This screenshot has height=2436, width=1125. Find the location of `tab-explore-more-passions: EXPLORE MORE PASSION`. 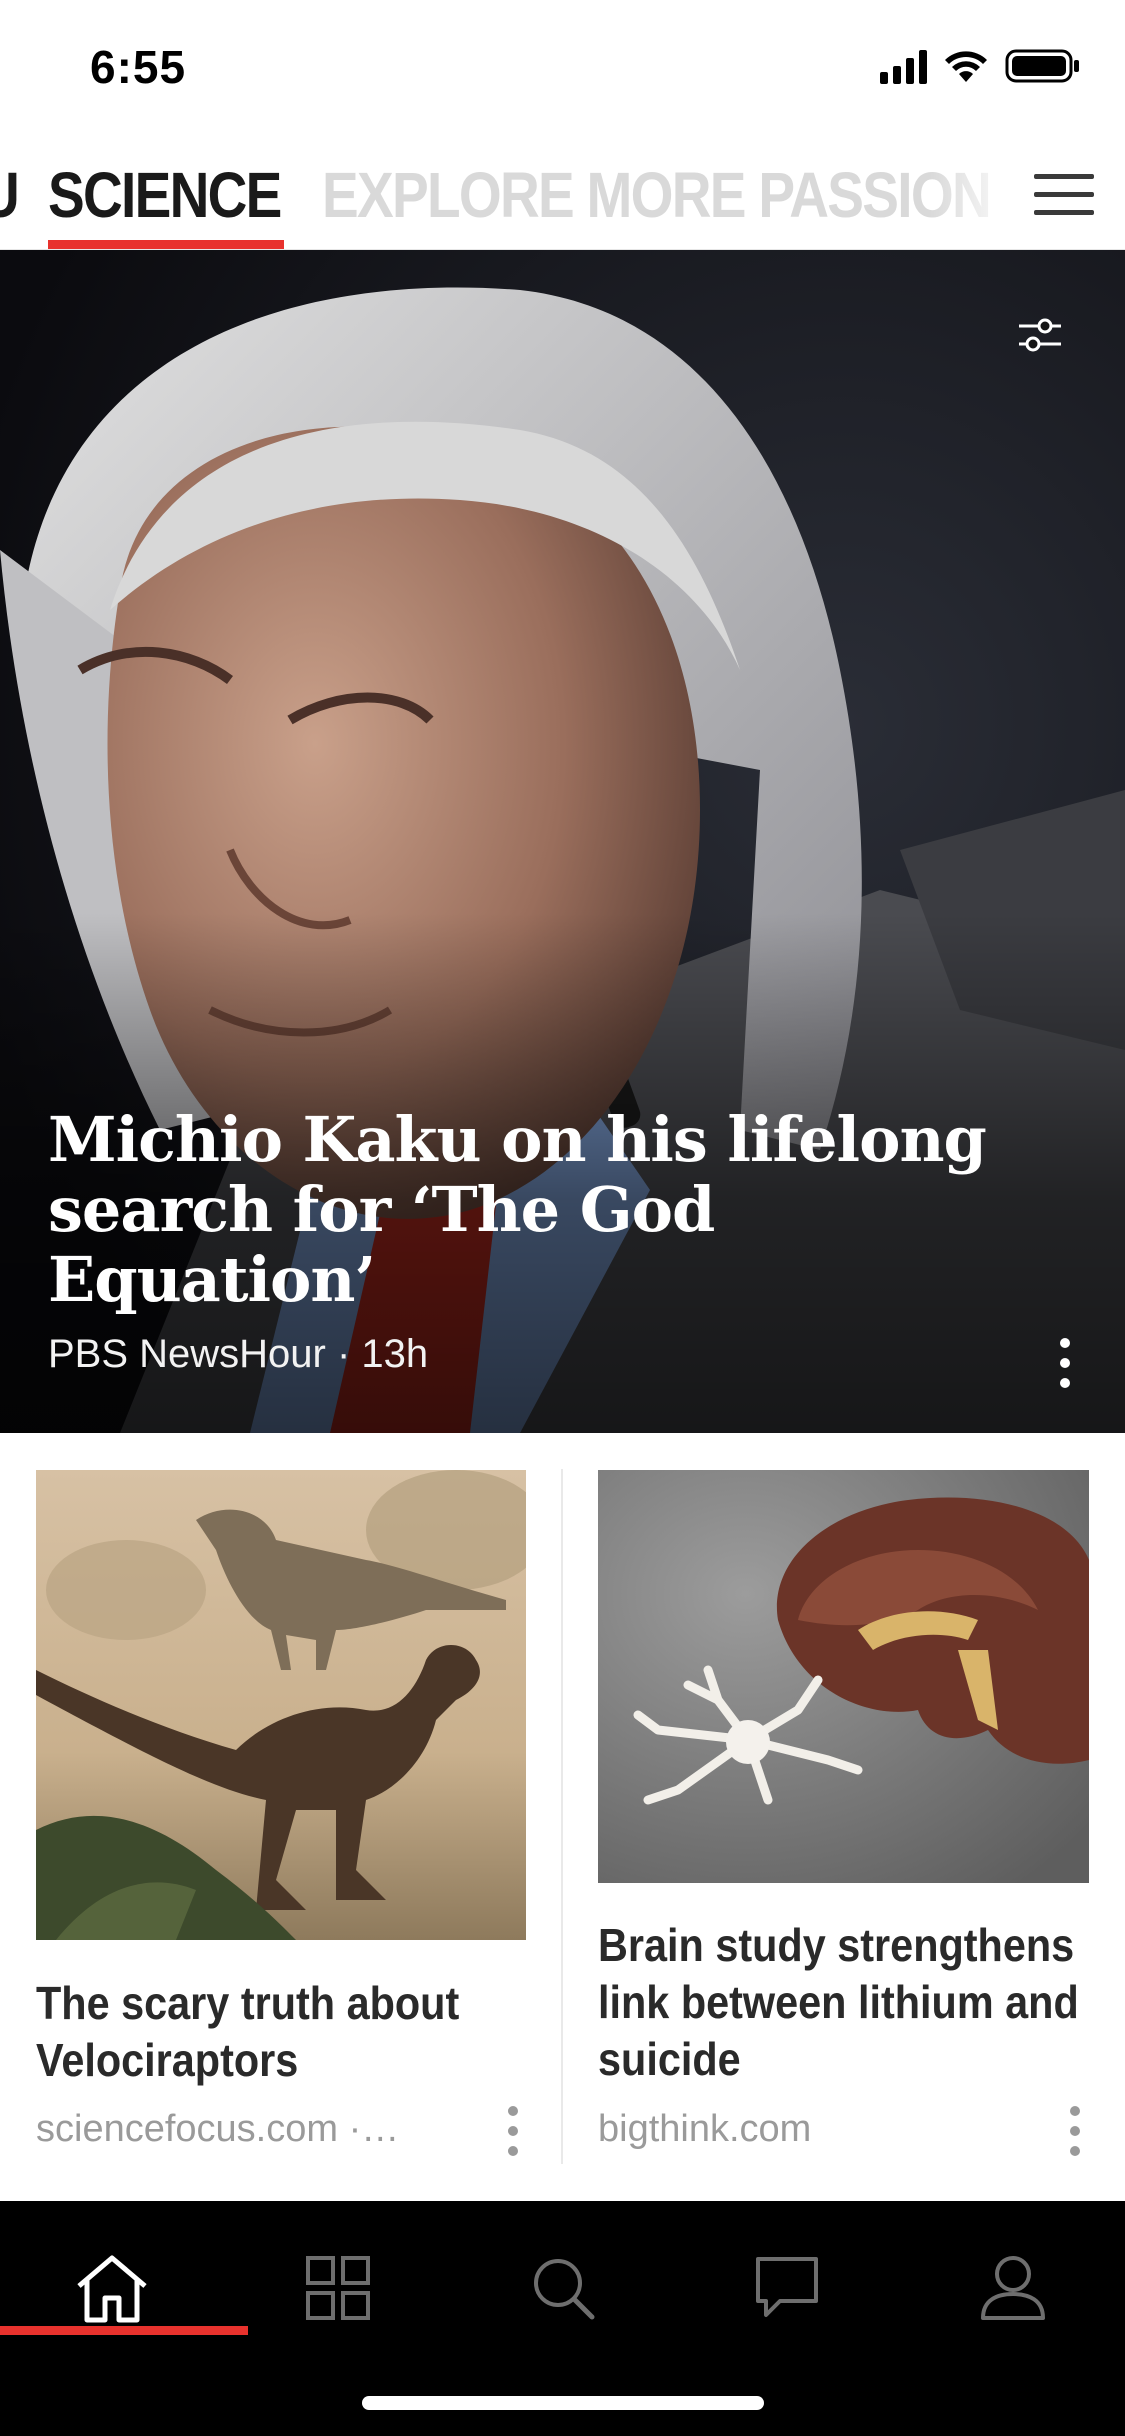

tab-explore-more-passions: EXPLORE MORE PASSION is located at coordinates (657, 194).